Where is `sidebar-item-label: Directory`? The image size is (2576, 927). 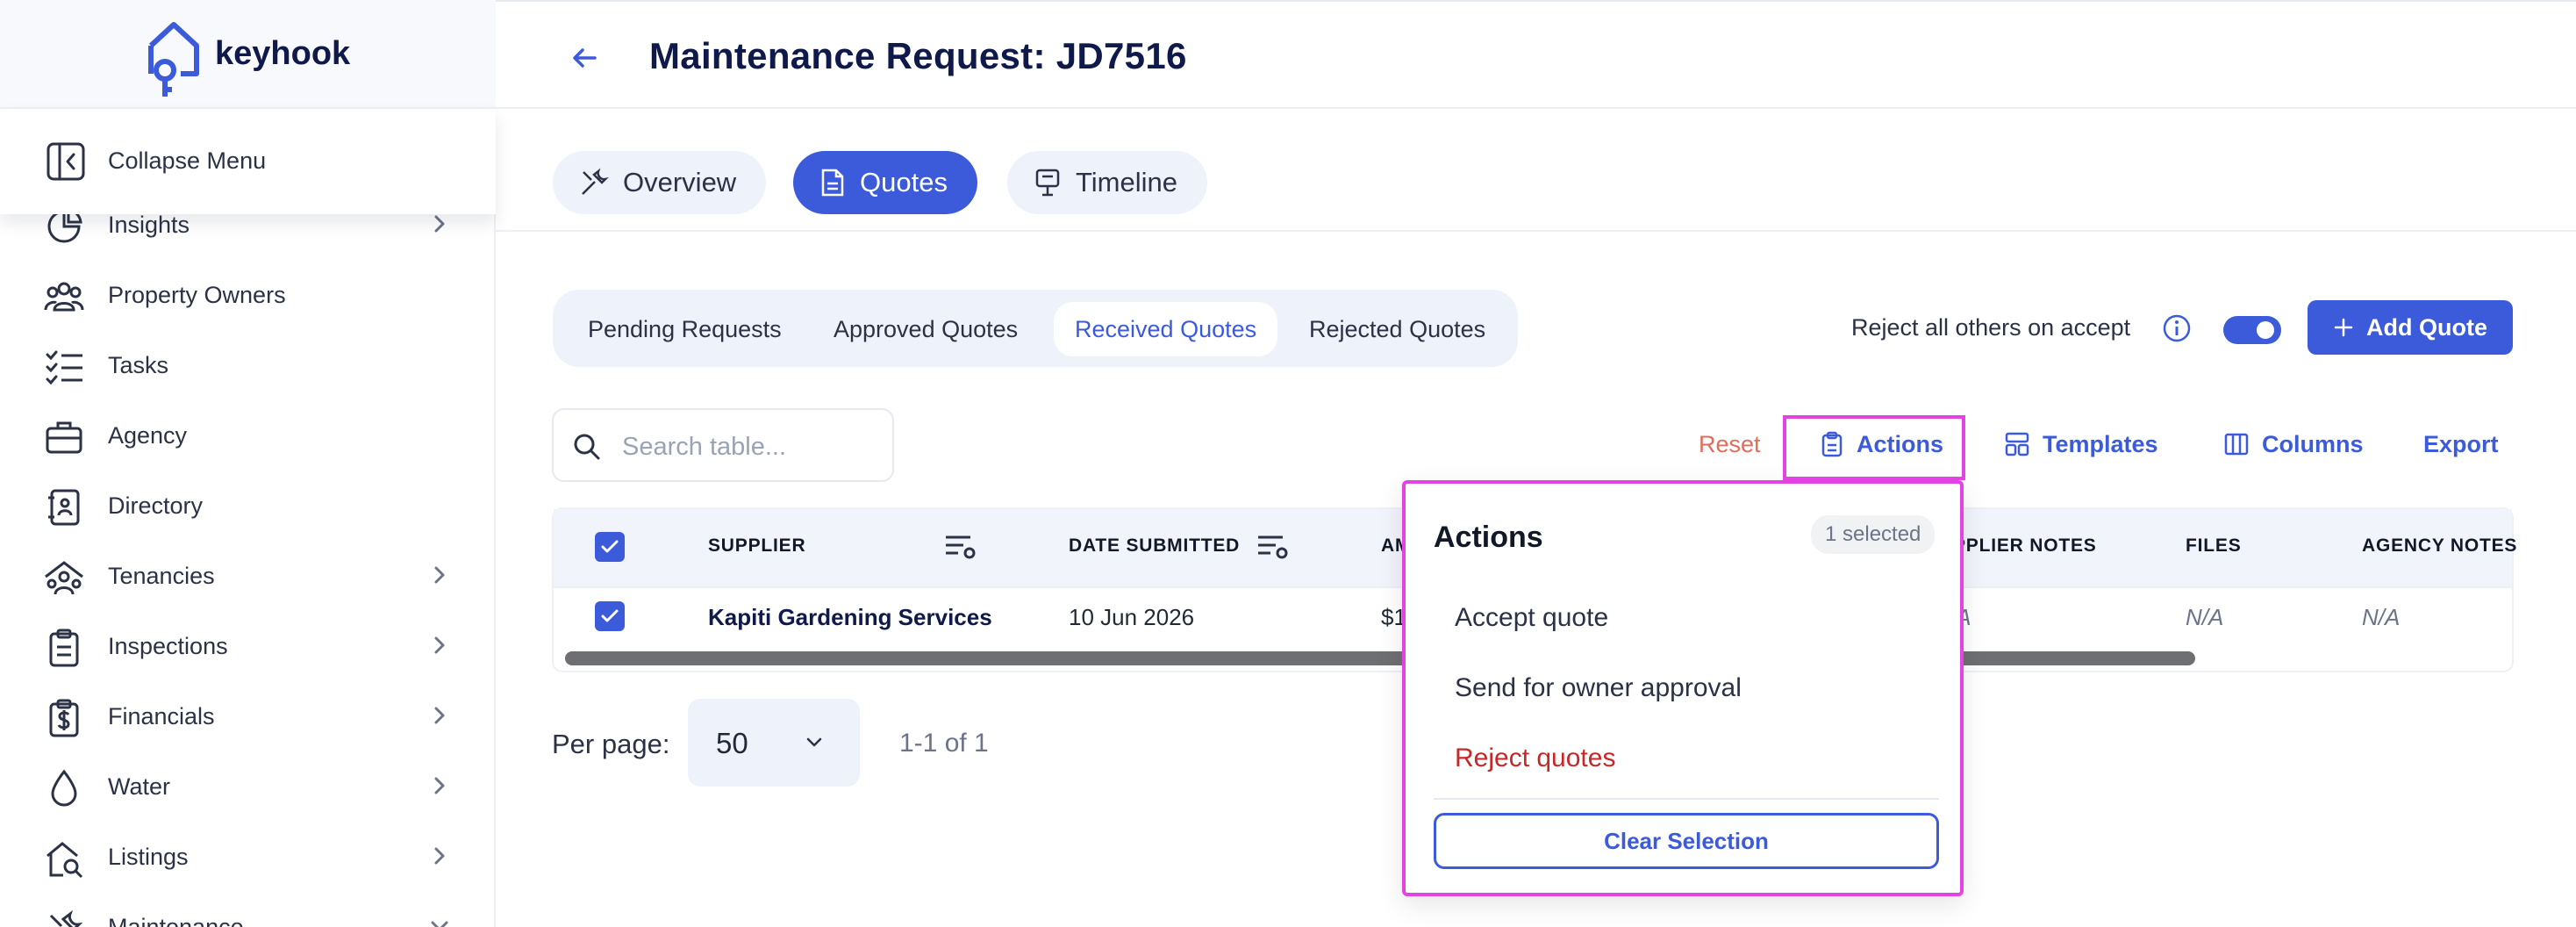
sidebar-item-label: Directory is located at coordinates (156, 505).